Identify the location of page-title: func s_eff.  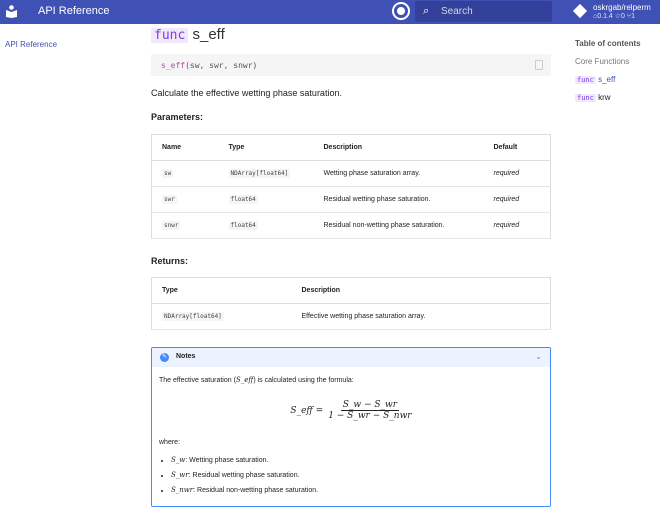
(188, 34).